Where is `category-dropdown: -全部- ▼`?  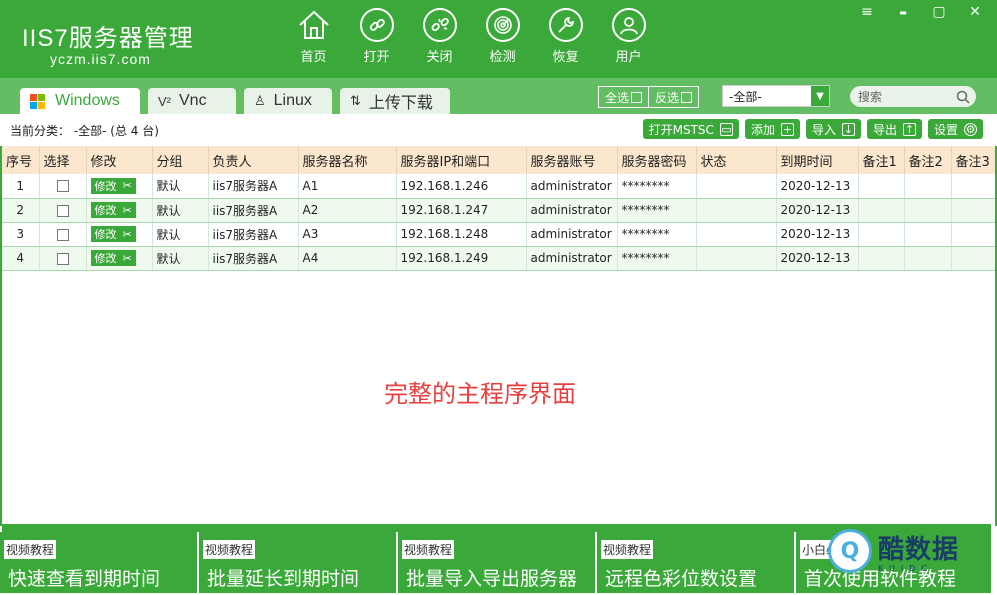 category-dropdown: -全部- ▼ is located at coordinates (776, 96).